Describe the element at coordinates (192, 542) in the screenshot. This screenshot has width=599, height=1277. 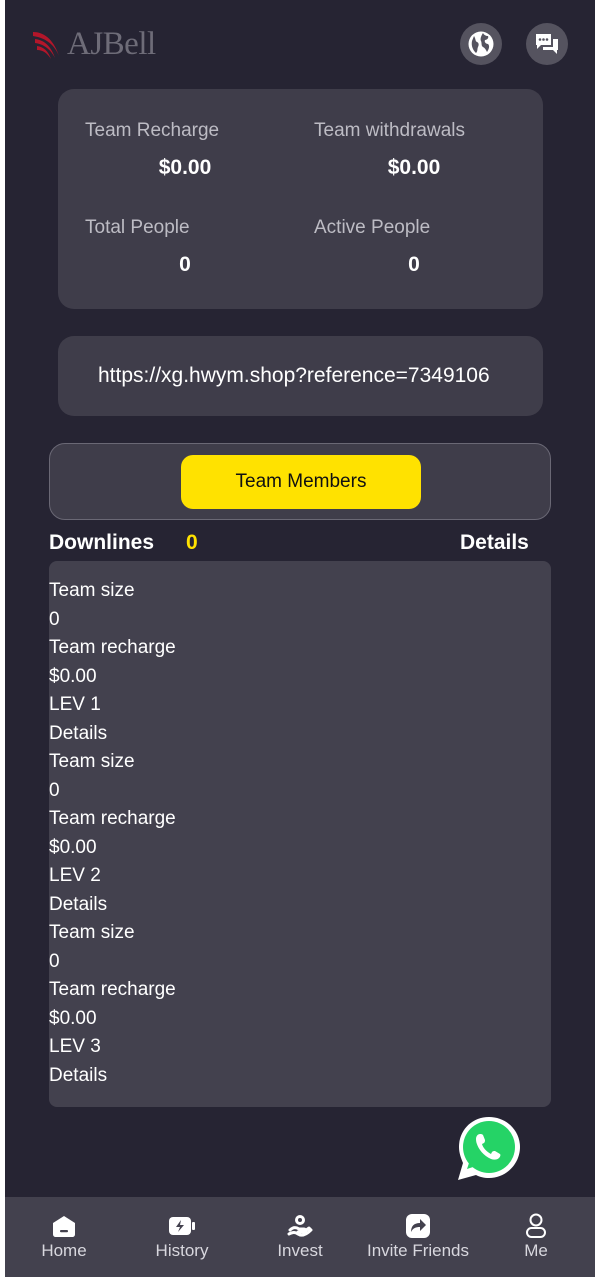
I see `downlines-count: 0` at that location.